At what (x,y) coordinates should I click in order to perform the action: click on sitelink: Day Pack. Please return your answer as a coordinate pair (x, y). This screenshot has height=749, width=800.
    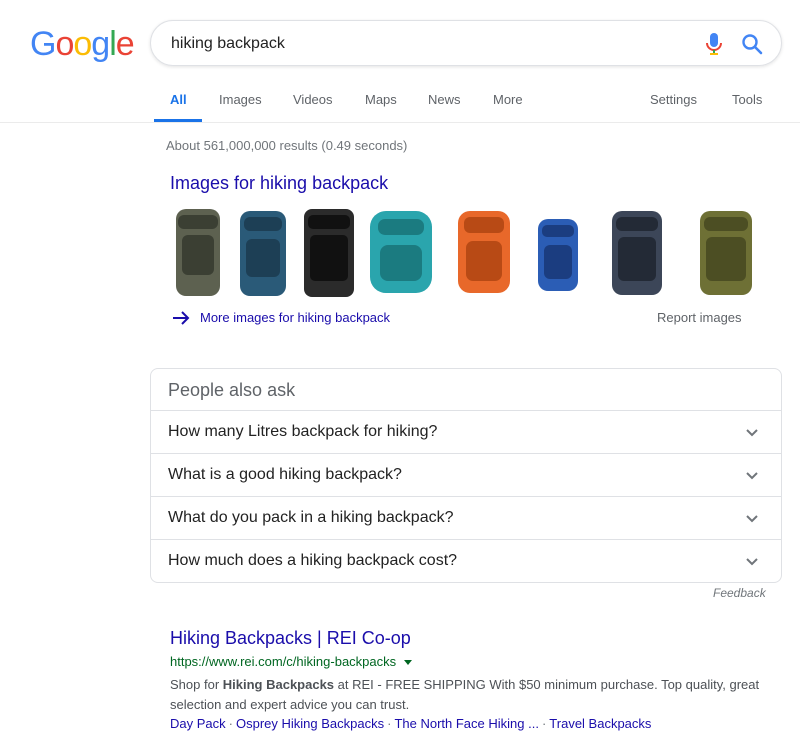
    Looking at the image, I should click on (198, 723).